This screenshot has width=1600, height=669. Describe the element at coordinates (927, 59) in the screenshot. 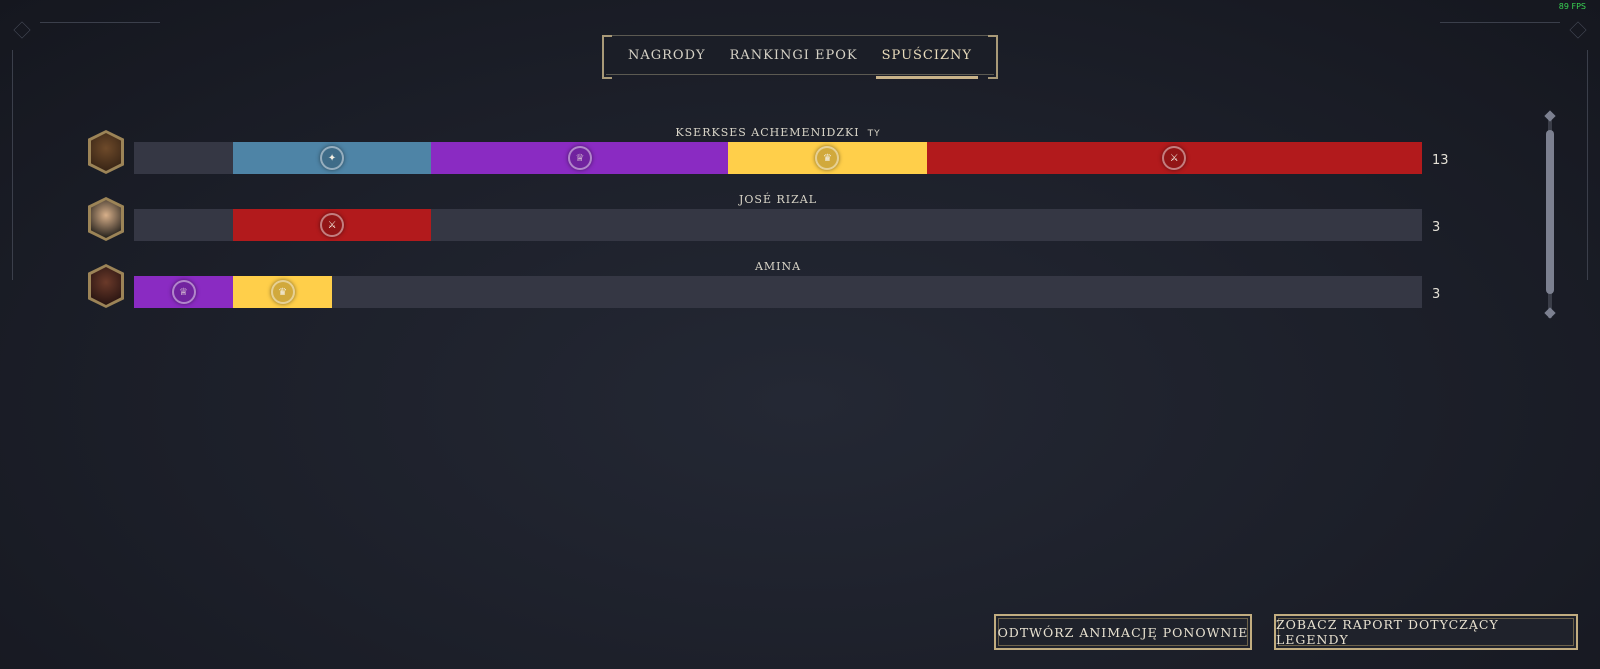

I see `tab-spuscizny: SPUŚCIZNY` at that location.